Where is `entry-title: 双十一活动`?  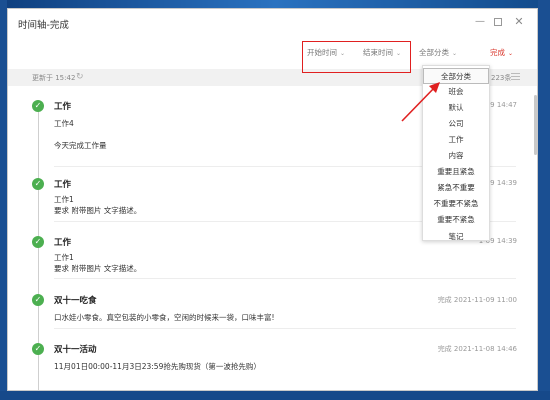 entry-title: 双十一活动 is located at coordinates (75, 350).